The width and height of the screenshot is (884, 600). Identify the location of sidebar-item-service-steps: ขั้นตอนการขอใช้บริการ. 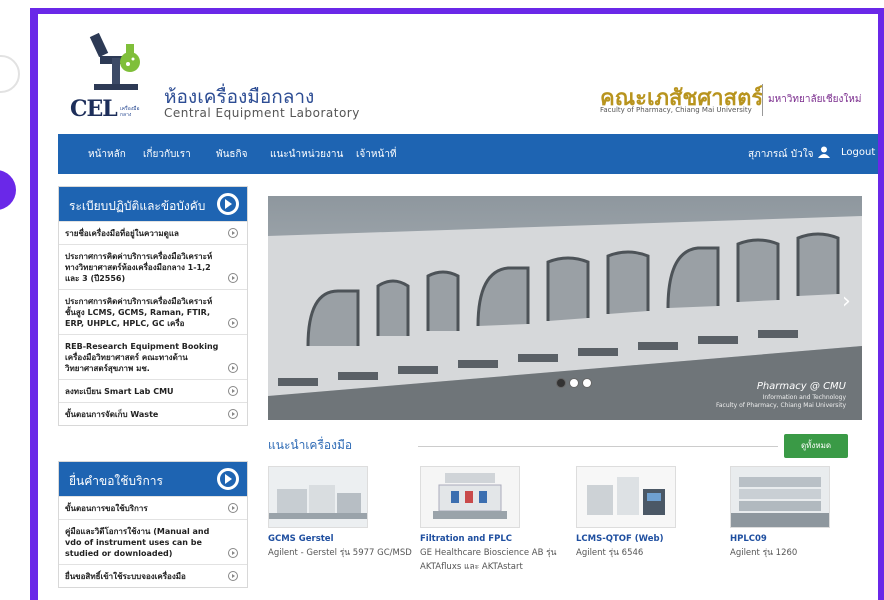
(153, 507).